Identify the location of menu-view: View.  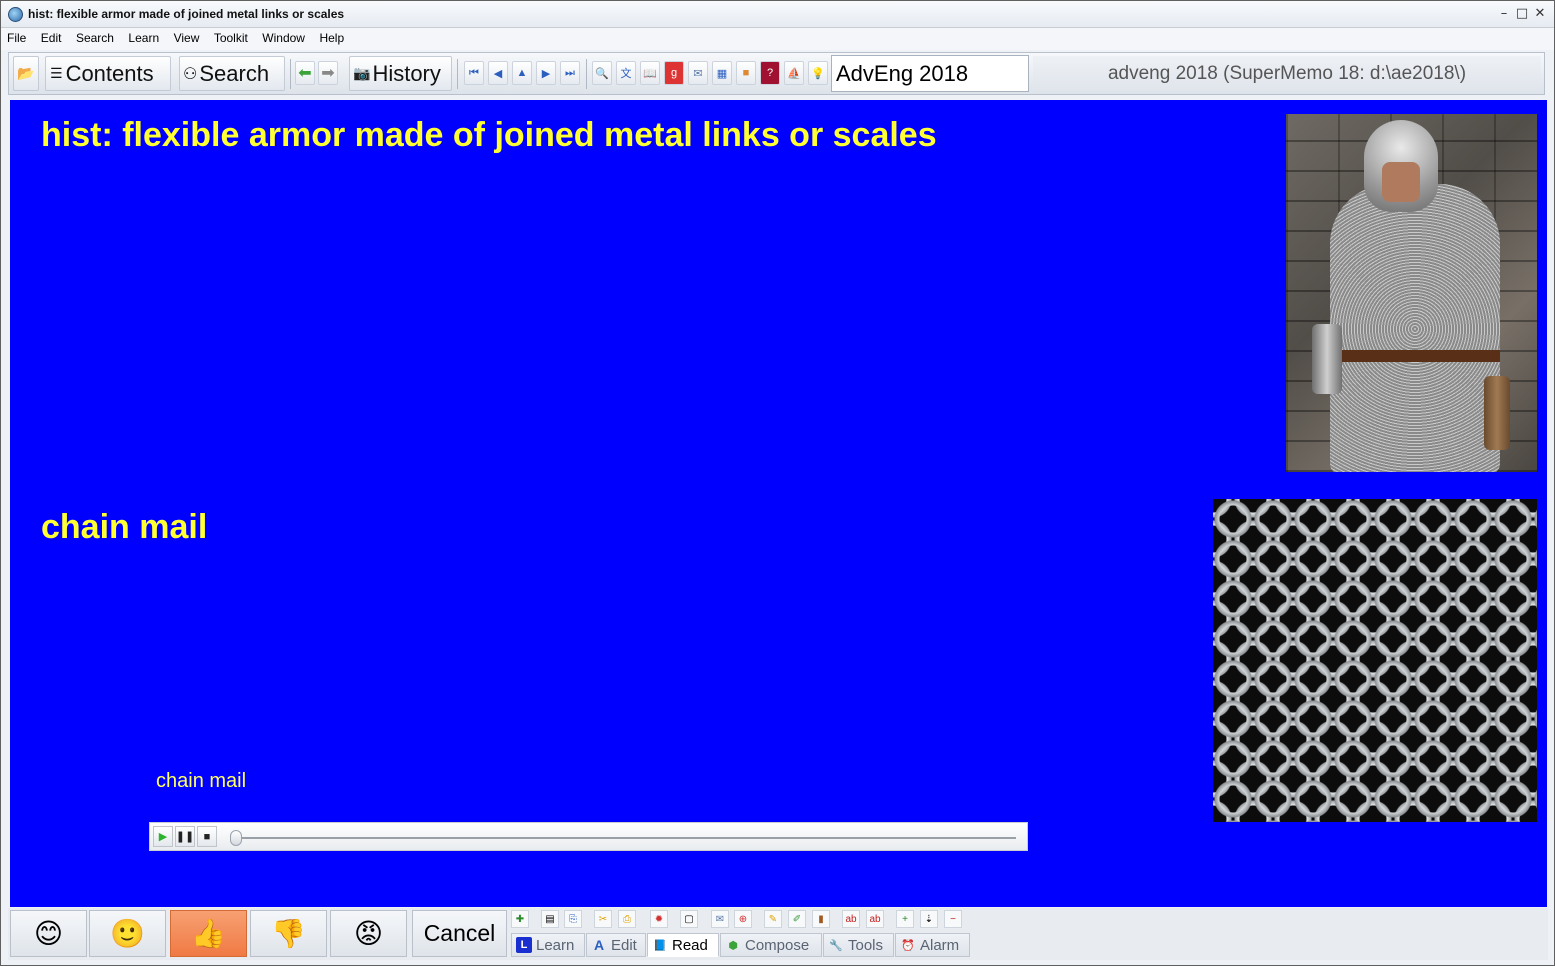
(186, 36).